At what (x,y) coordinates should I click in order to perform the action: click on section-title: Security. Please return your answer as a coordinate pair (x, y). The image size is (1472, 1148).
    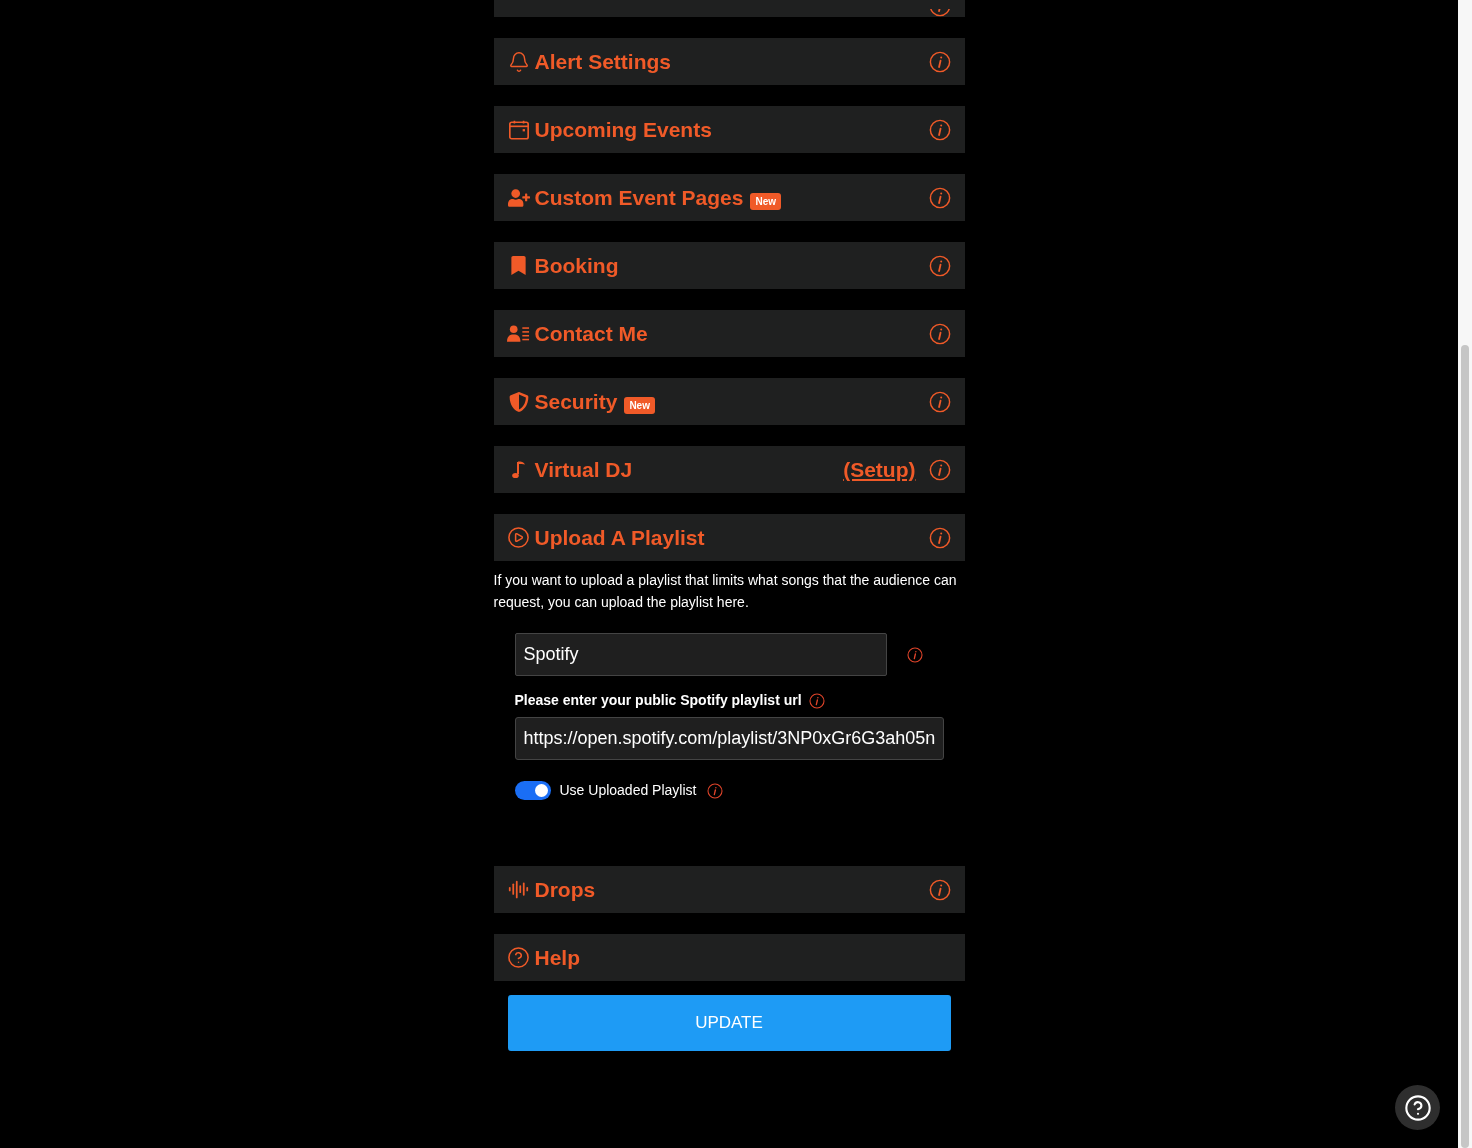
    Looking at the image, I should click on (576, 401).